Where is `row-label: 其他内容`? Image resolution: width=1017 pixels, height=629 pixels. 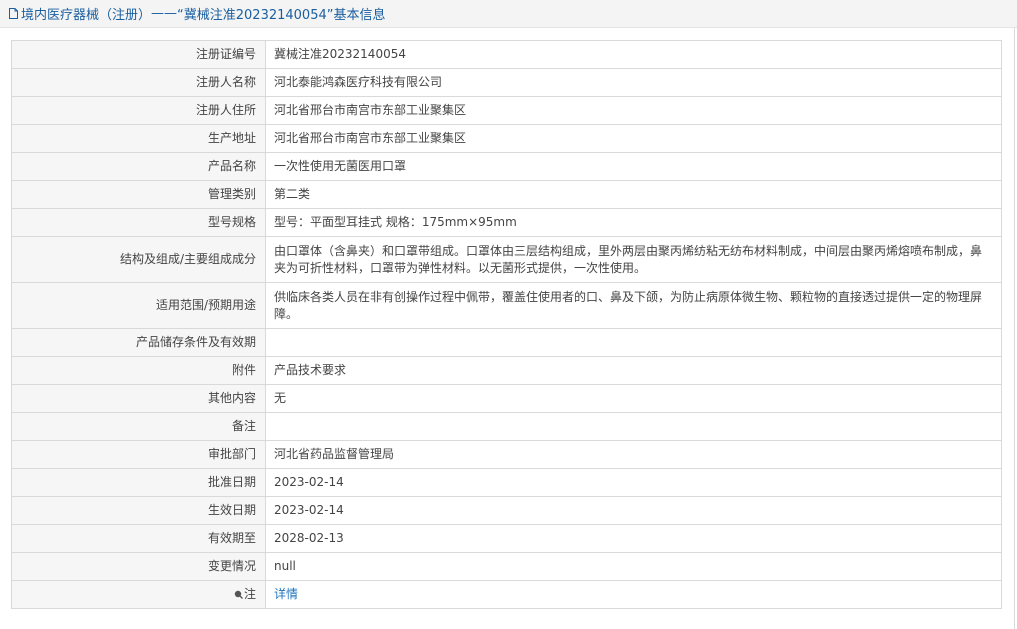
row-label: 其他内容 is located at coordinates (138, 398).